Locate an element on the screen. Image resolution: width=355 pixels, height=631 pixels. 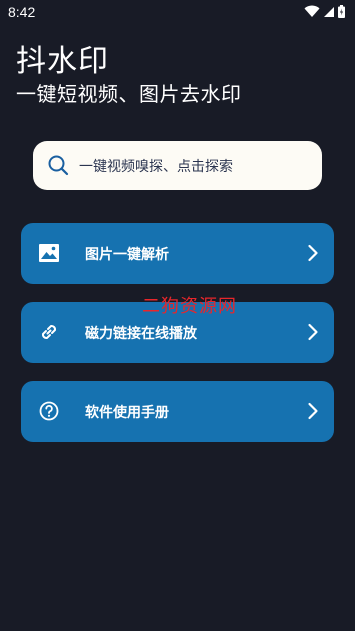
app-title: 抖水印 is located at coordinates (62, 61).